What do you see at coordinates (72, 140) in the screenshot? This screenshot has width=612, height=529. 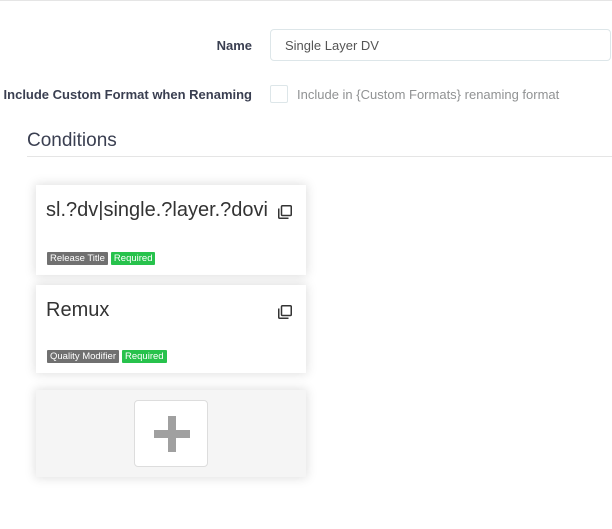 I see `conditions-heading: Conditions` at bounding box center [72, 140].